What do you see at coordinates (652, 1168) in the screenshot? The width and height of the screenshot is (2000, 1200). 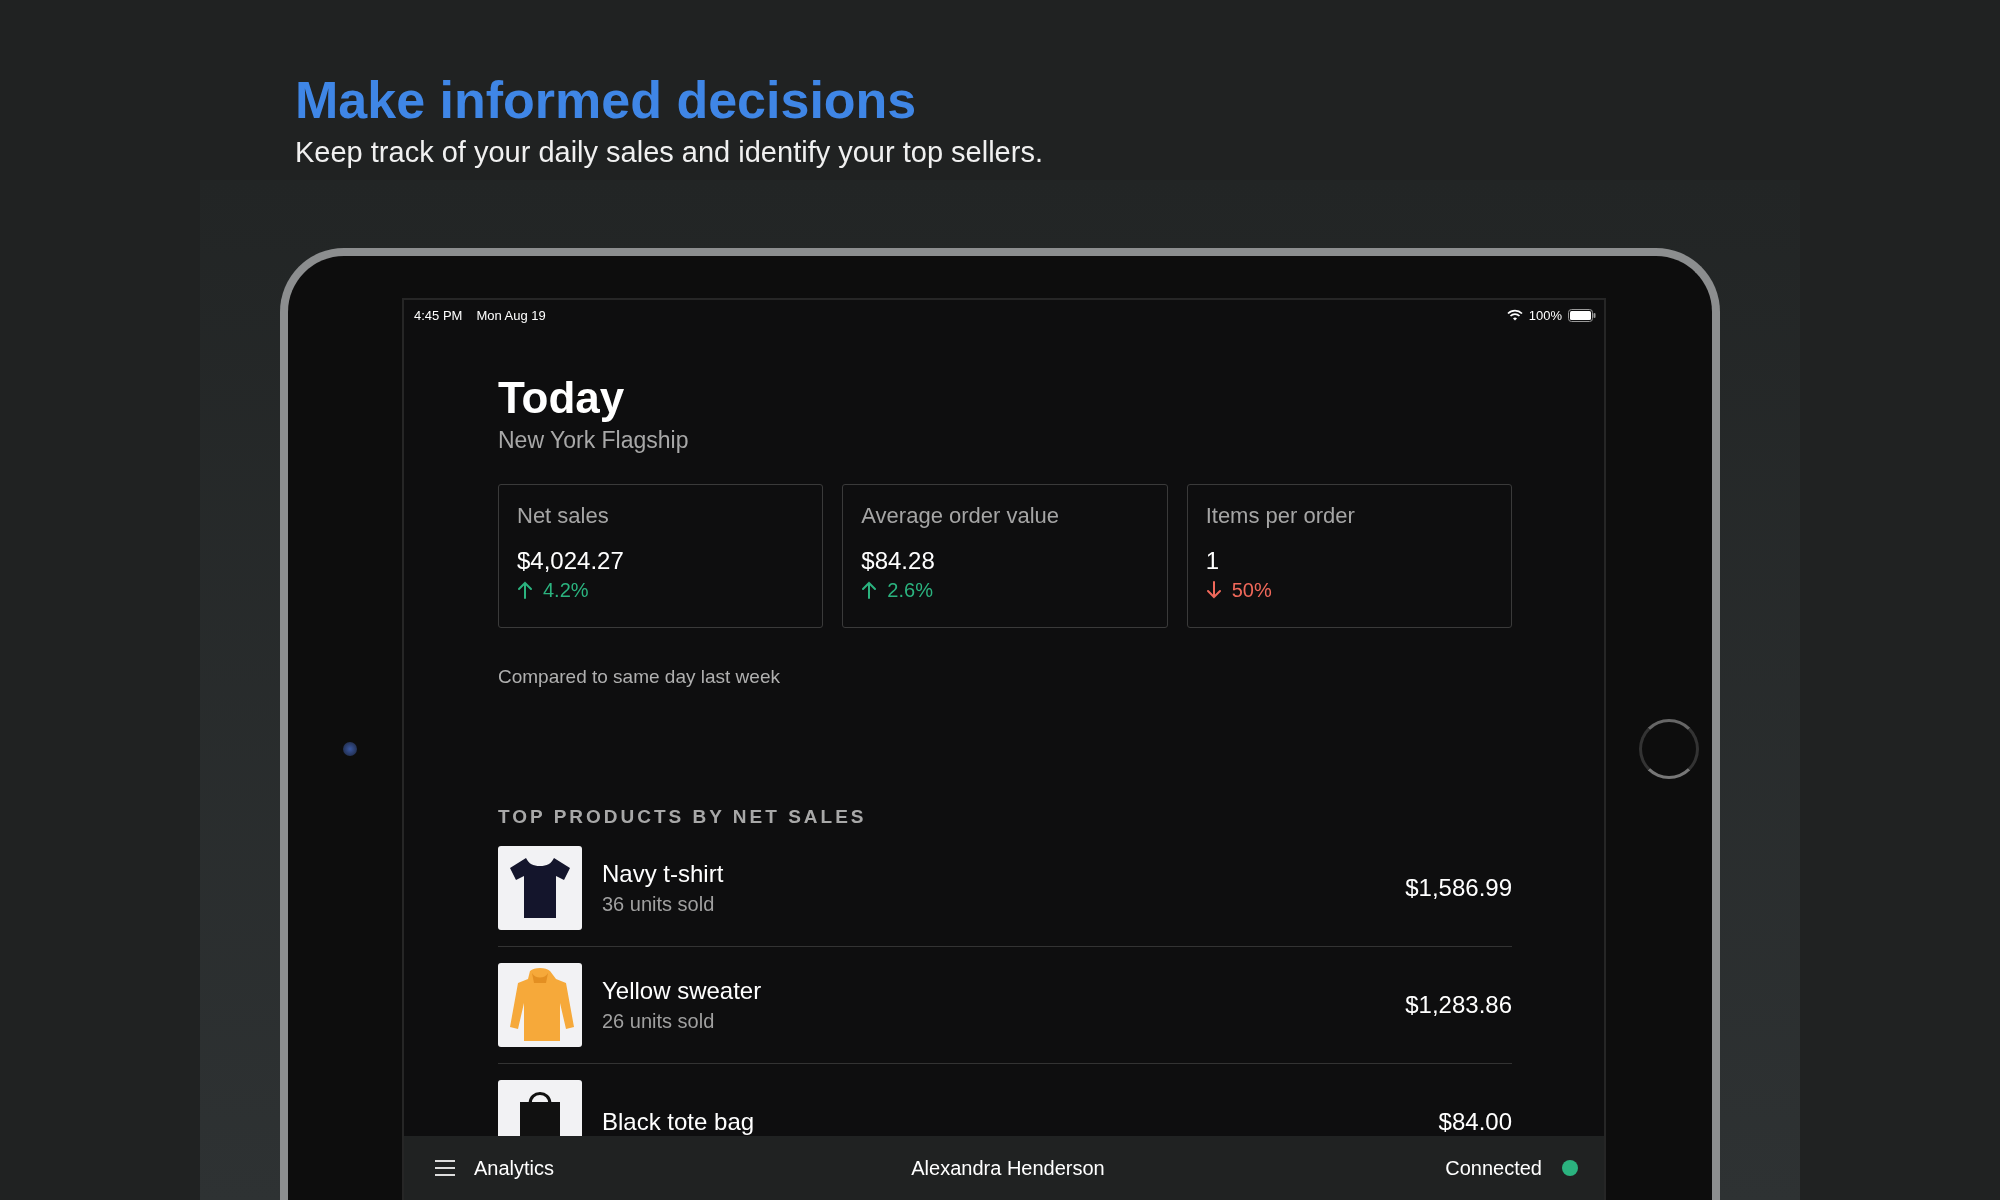 I see `section-name: Analytics` at bounding box center [652, 1168].